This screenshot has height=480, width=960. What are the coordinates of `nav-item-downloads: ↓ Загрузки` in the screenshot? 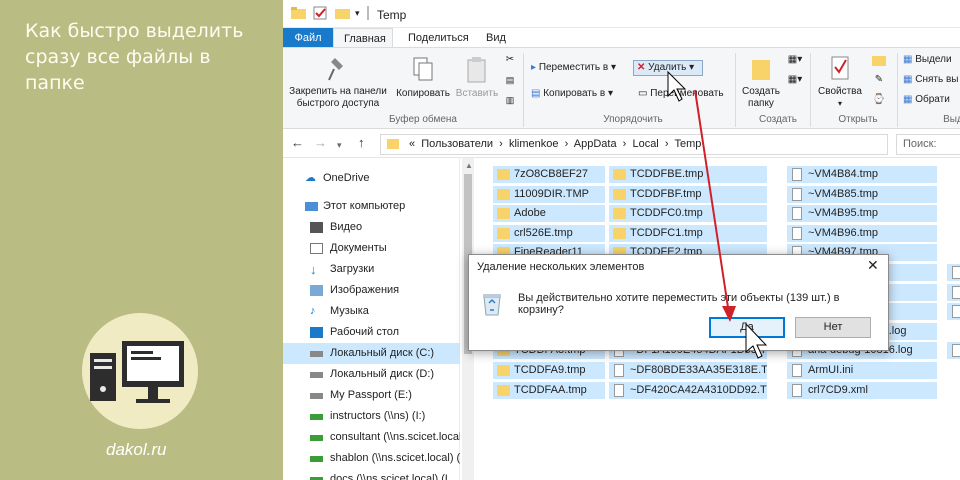 It's located at (371, 269).